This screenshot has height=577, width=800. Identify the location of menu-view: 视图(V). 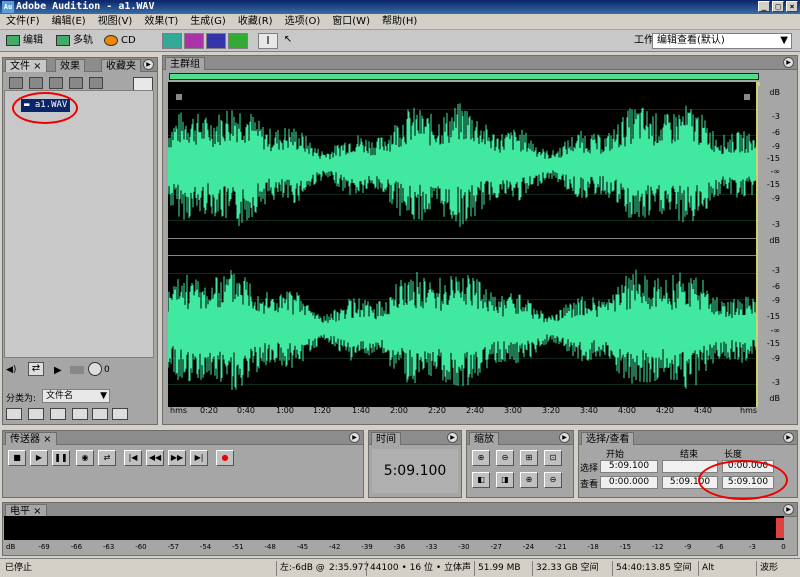
(115, 22).